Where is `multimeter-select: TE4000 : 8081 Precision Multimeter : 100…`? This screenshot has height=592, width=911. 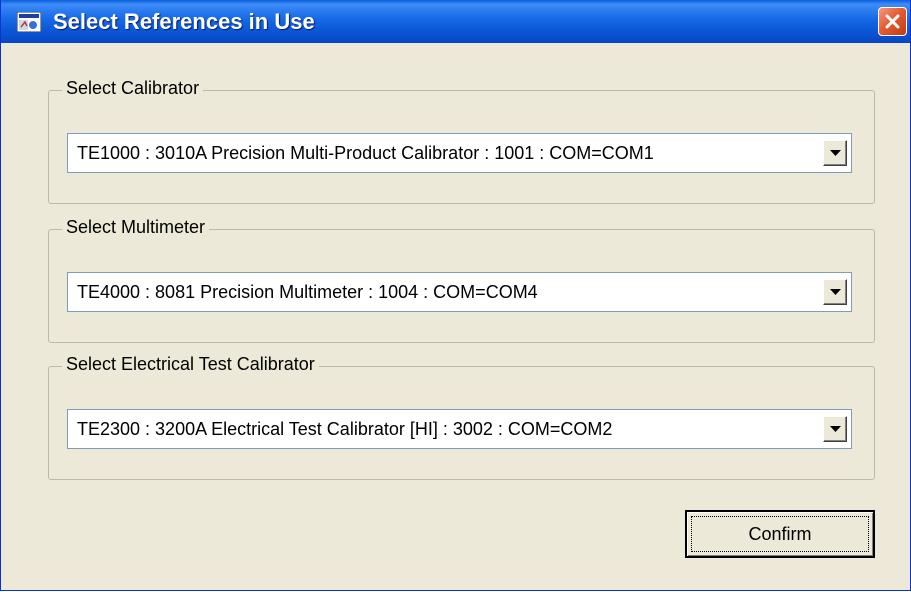 multimeter-select: TE4000 : 8081 Precision Multimeter : 100… is located at coordinates (459, 292).